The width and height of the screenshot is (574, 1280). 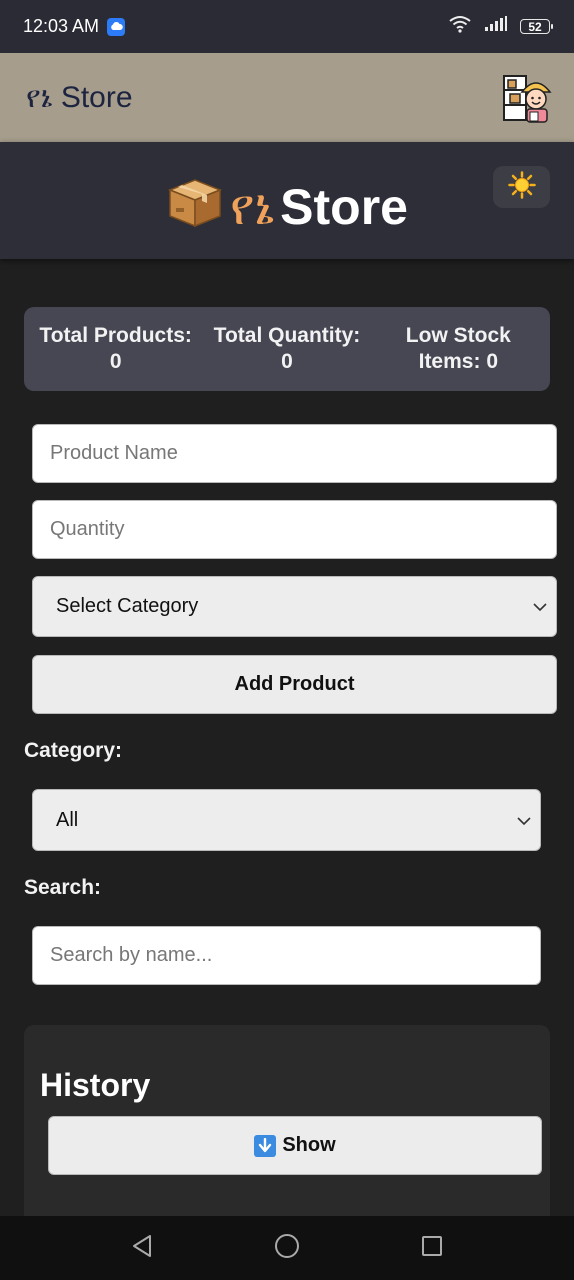 I want to click on status-right: 52, so click(x=500, y=26).